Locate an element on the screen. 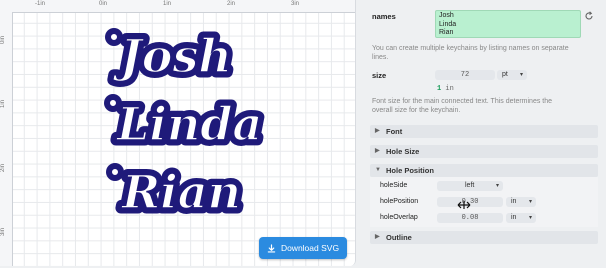  triangle-down-icon: ▼ is located at coordinates (378, 170).